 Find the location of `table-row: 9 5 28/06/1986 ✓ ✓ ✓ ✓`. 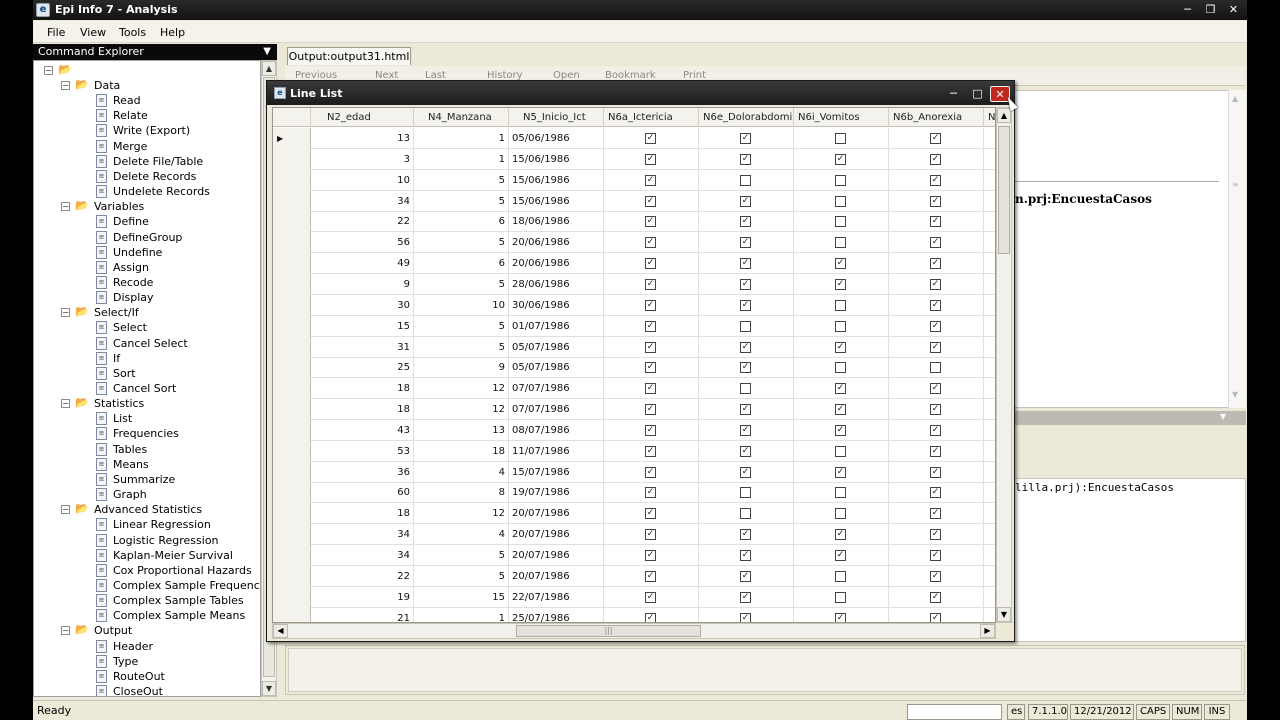

table-row: 9 5 28/06/1986 ✓ ✓ ✓ ✓ is located at coordinates (634, 284).